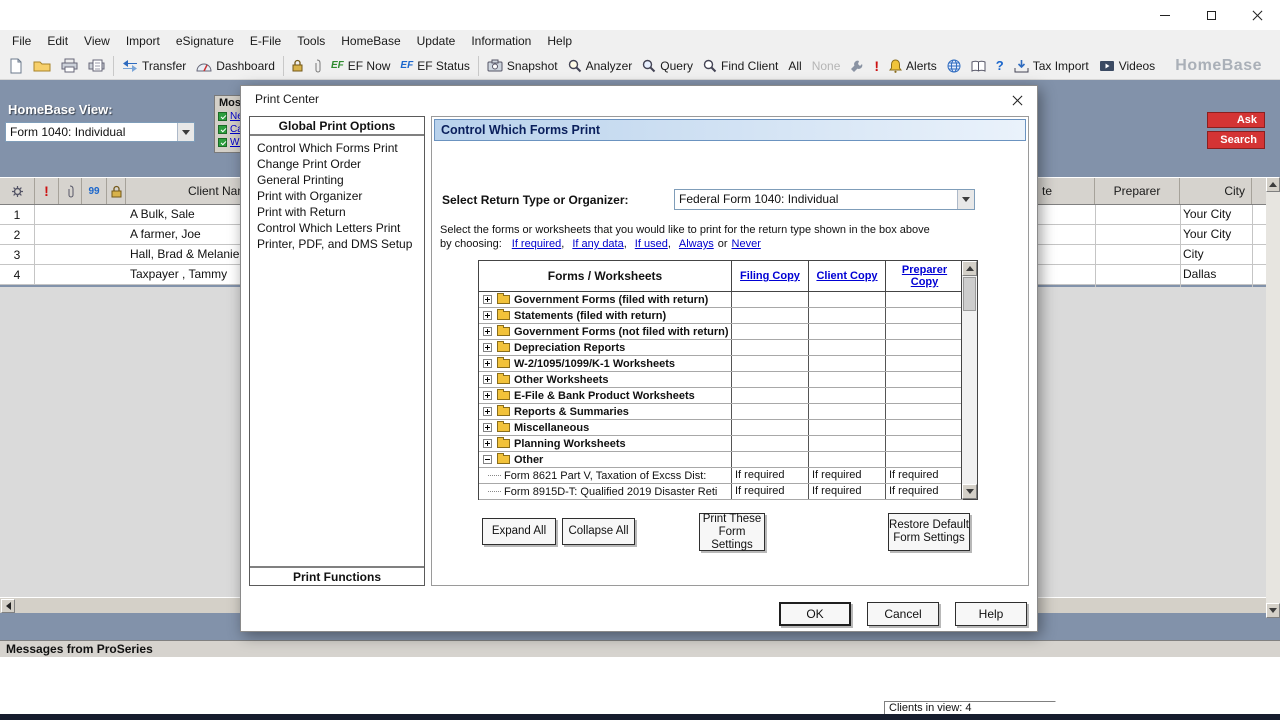 This screenshot has width=1280, height=720. What do you see at coordinates (17, 191) in the screenshot?
I see `gear-column-header` at bounding box center [17, 191].